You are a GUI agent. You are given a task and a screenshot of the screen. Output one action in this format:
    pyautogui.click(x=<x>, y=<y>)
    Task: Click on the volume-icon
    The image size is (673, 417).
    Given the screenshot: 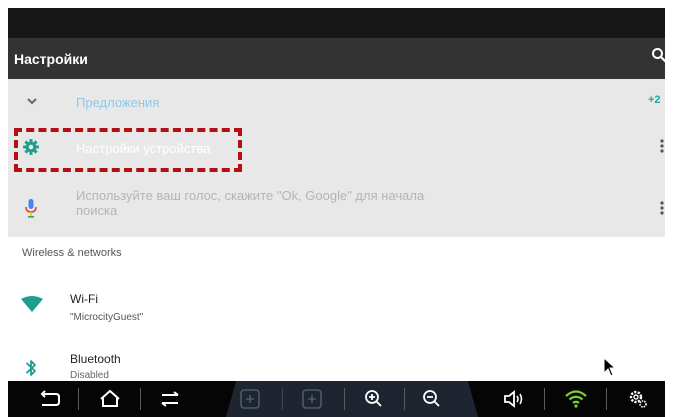 What is the action you would take?
    pyautogui.click(x=514, y=399)
    